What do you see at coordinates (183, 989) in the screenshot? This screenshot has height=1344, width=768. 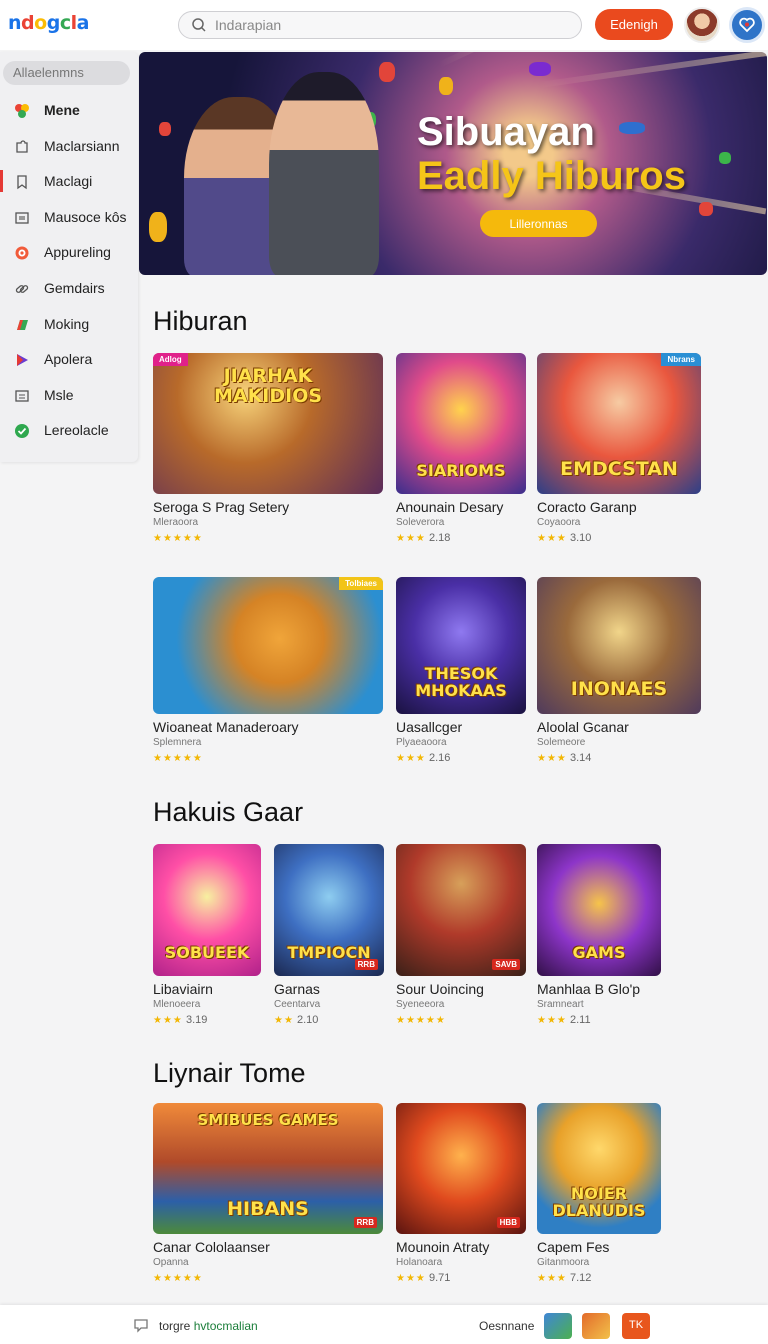 I see `game-title: Libaviairn` at bounding box center [183, 989].